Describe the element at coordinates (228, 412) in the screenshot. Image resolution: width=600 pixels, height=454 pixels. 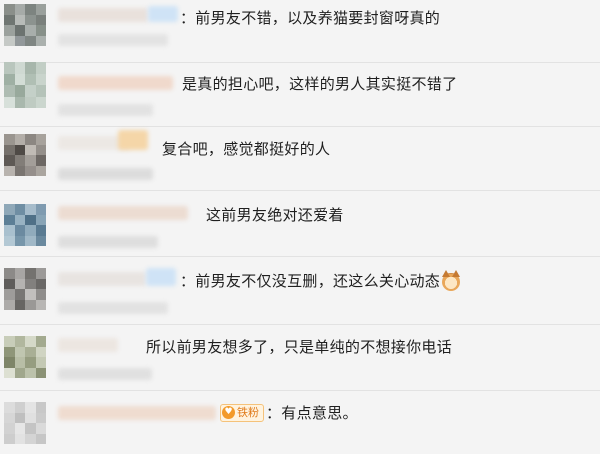
I see `fan-badge-icon: ♥` at that location.